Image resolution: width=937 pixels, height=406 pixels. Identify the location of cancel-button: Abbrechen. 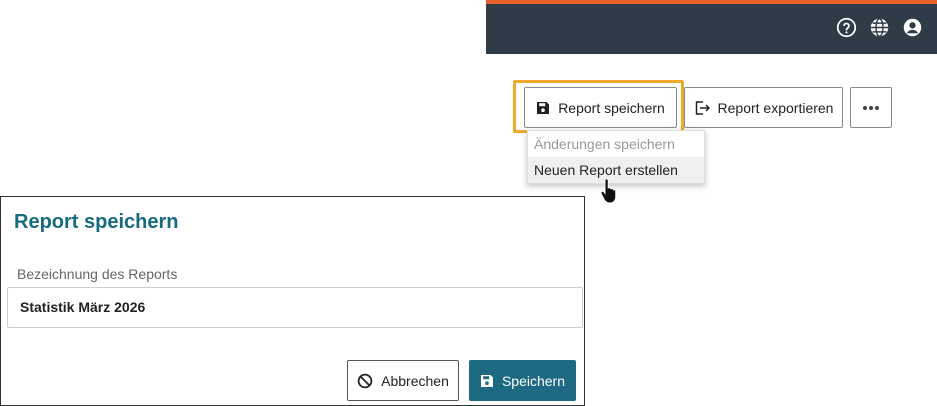
(403, 380).